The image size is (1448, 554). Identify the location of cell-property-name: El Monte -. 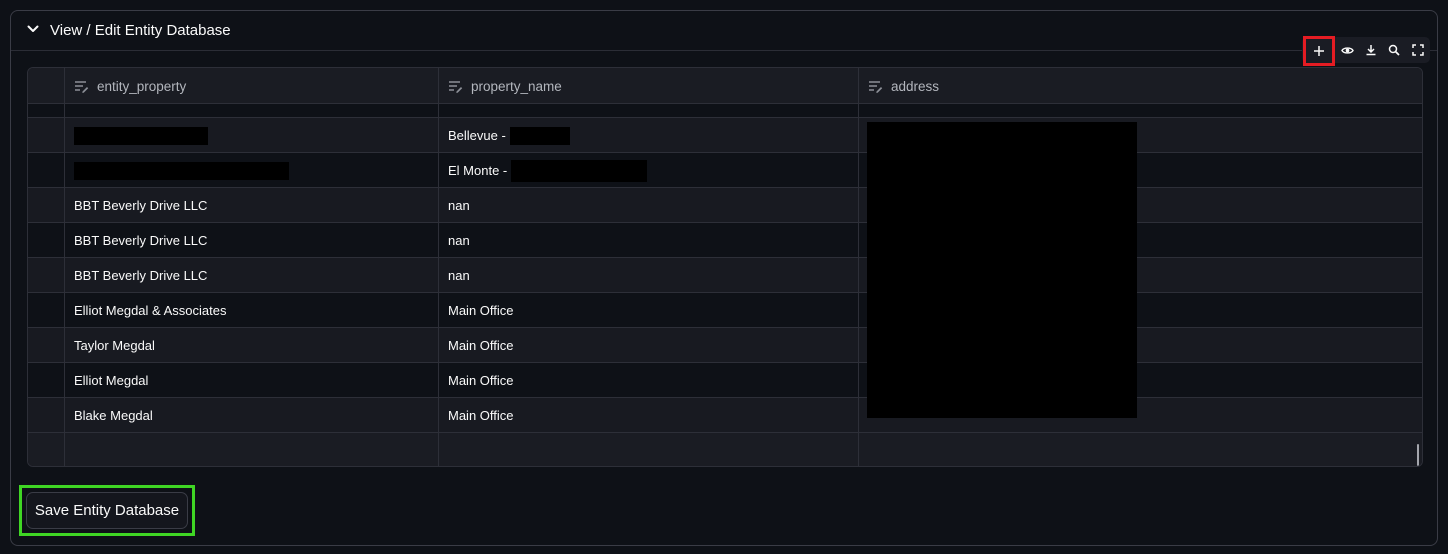
(548, 170).